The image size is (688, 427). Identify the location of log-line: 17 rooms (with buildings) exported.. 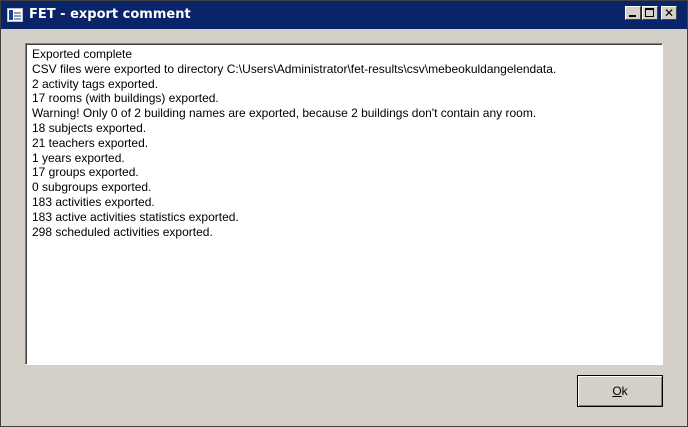
(125, 98).